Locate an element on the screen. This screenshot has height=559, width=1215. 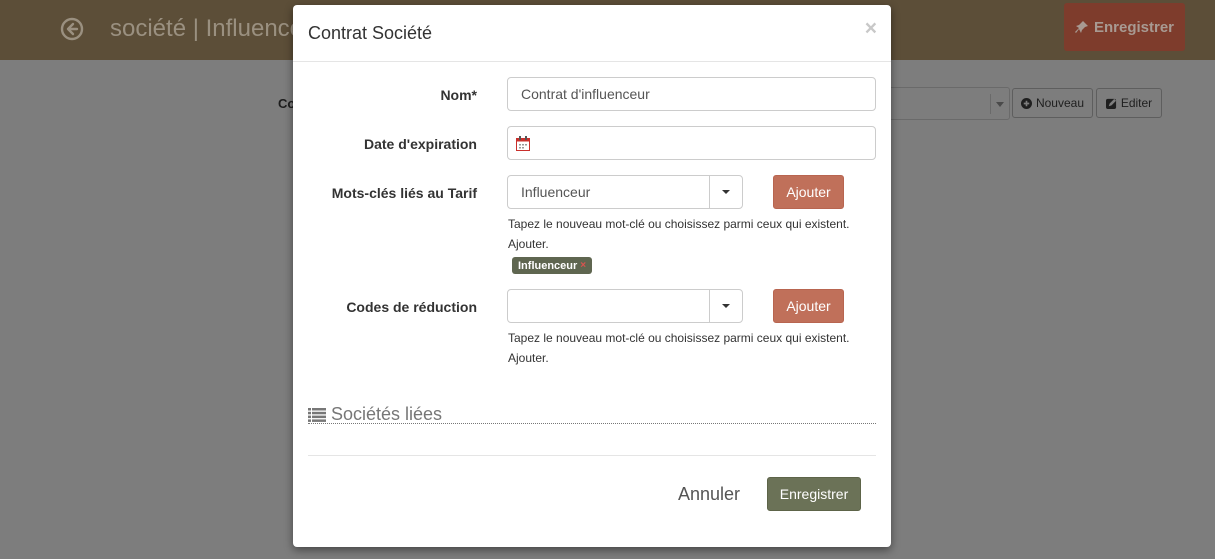
plus-circle-icon is located at coordinates (1026, 103).